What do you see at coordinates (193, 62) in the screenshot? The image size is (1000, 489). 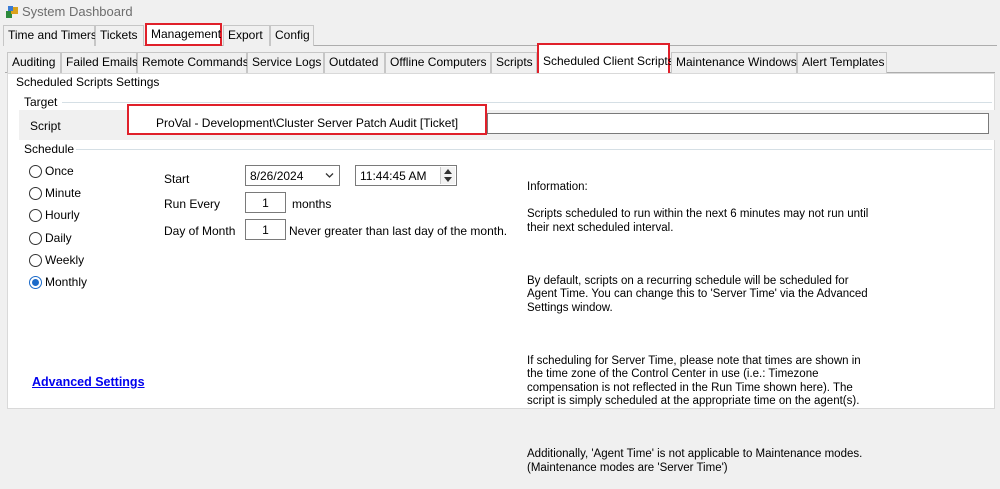 I see `tab-remote-commands: Remote Commands` at bounding box center [193, 62].